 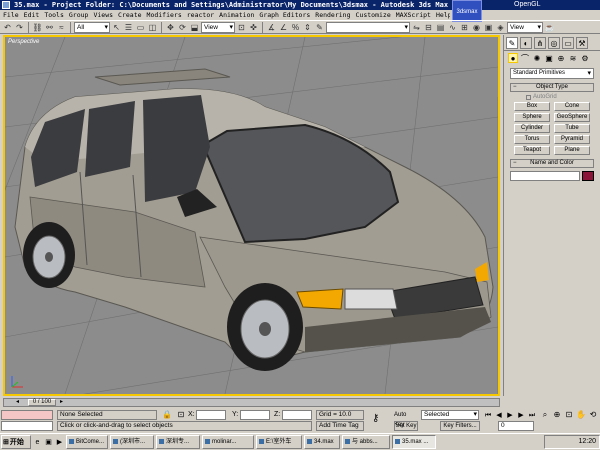 What do you see at coordinates (164, 15) in the screenshot?
I see `menu-modifiers: Modifiers` at bounding box center [164, 15].